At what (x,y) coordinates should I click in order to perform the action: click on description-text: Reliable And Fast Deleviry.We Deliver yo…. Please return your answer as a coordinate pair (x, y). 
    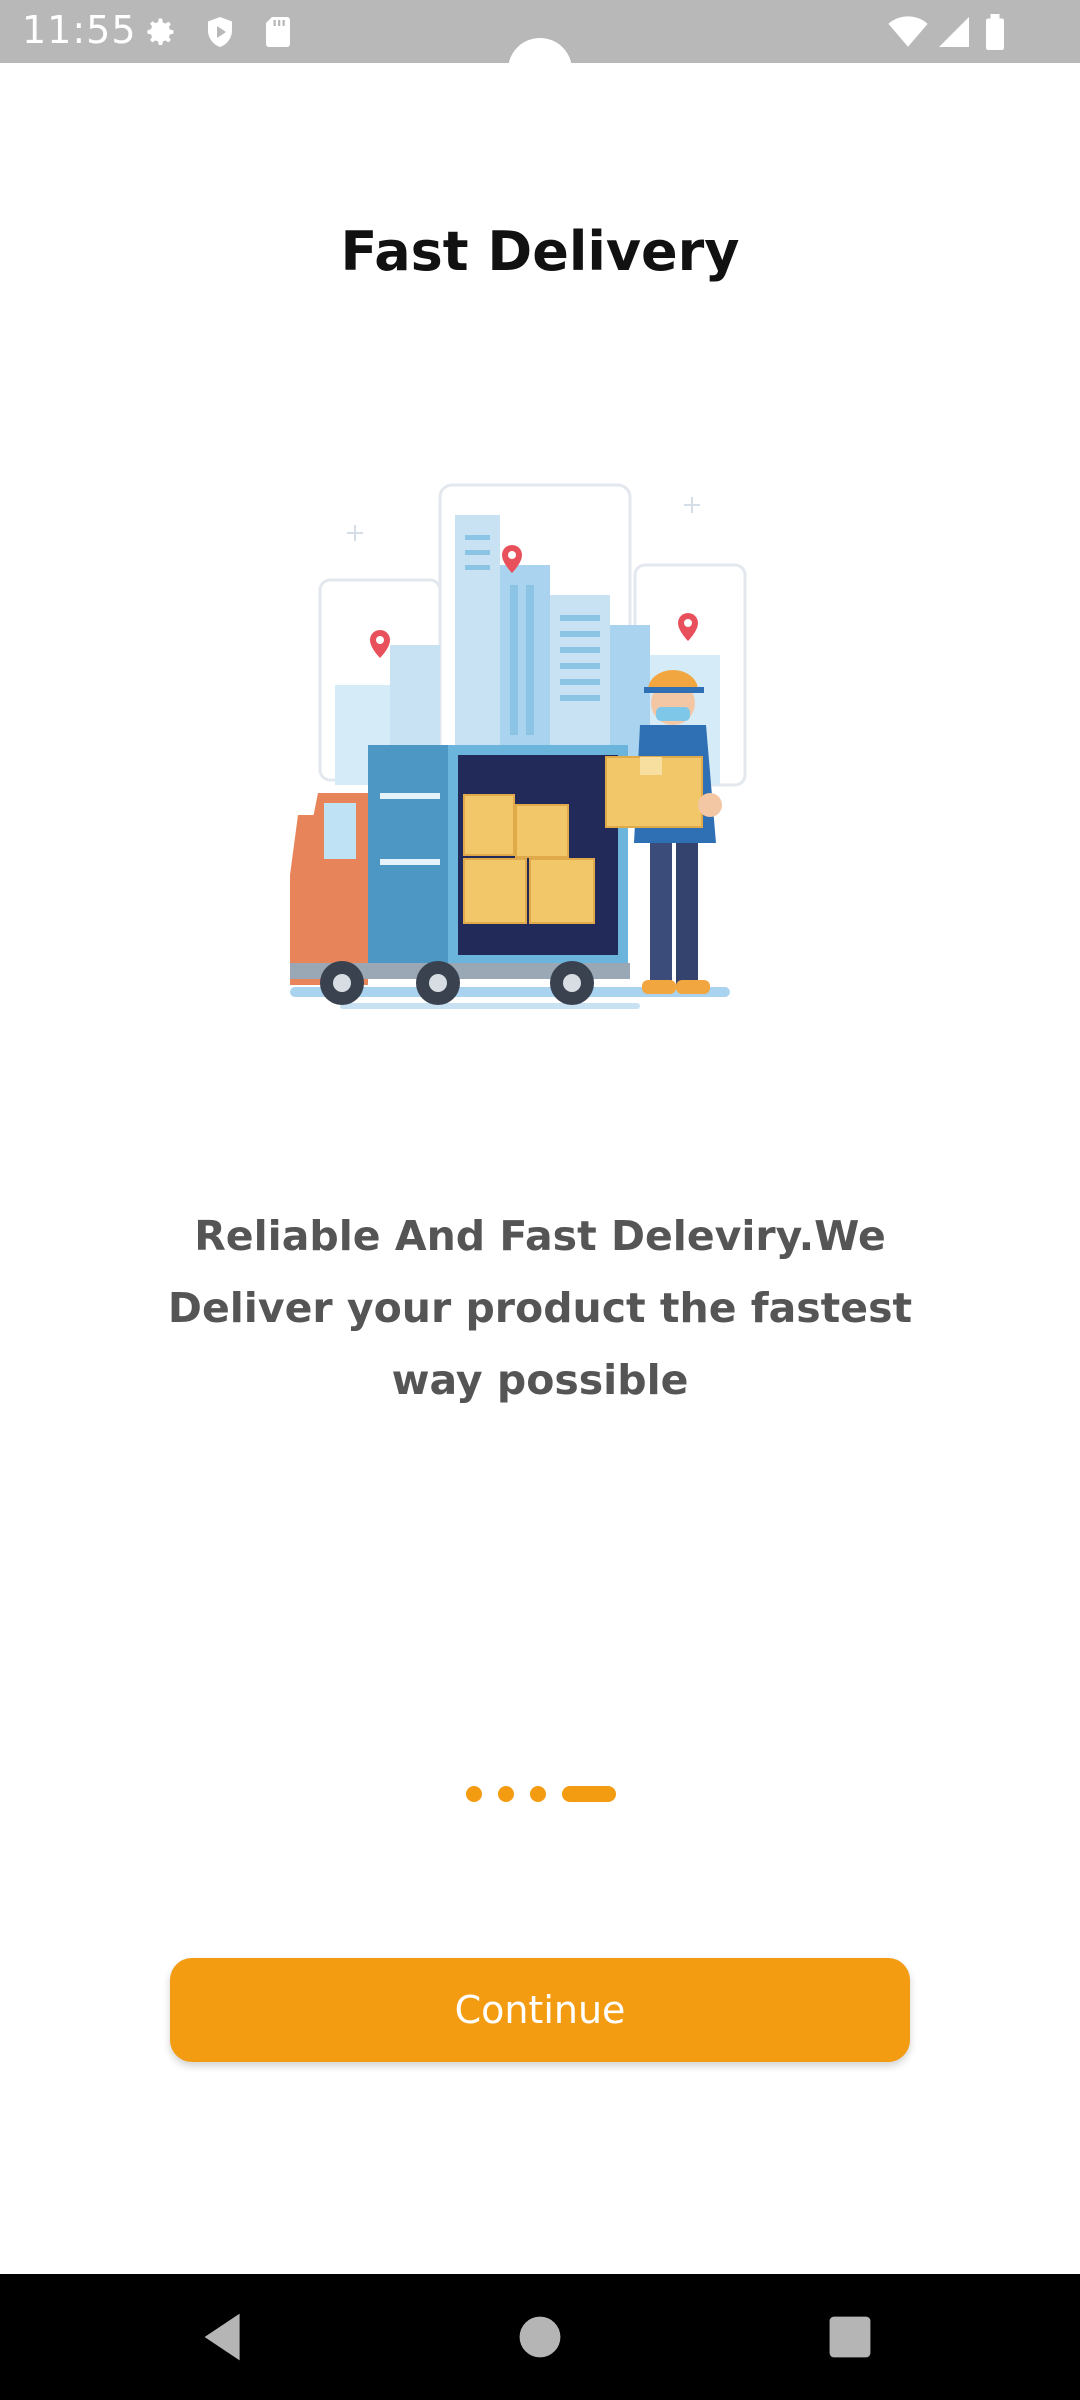
    Looking at the image, I should click on (540, 1308).